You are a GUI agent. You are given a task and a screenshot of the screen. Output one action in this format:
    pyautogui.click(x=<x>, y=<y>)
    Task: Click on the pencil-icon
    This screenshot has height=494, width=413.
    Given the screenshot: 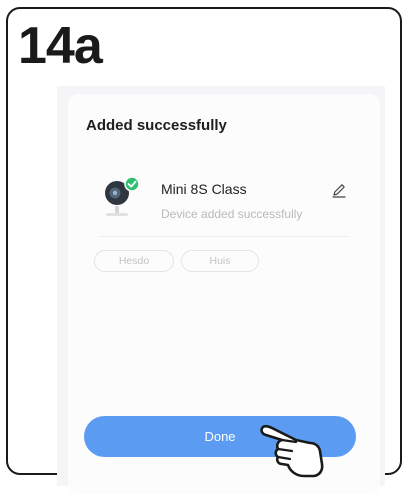 What is the action you would take?
    pyautogui.click(x=339, y=190)
    